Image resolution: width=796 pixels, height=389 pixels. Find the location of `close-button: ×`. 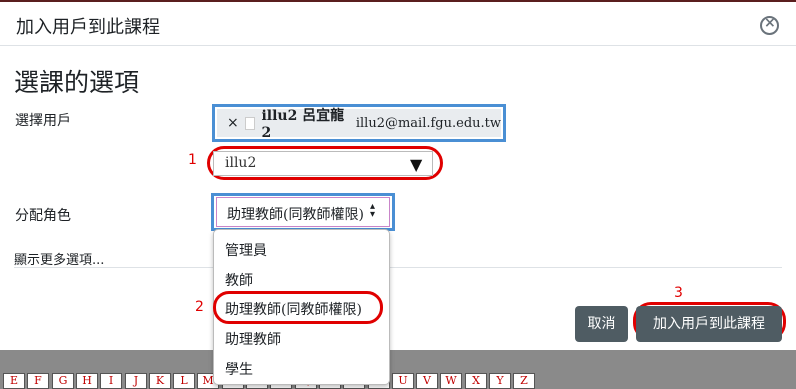

close-button: × is located at coordinates (769, 25).